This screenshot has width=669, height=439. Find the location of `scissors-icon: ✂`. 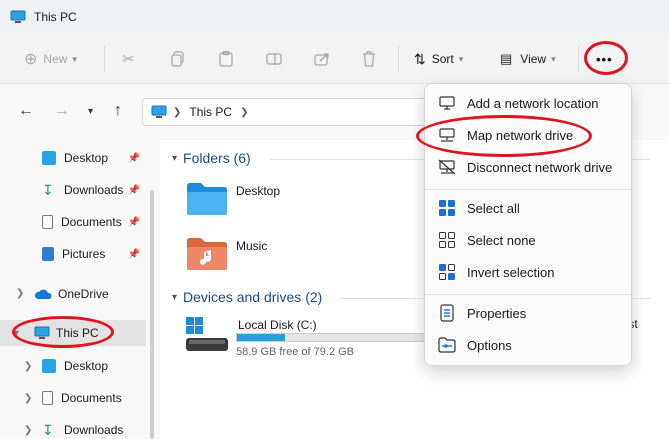

scissors-icon: ✂ is located at coordinates (128, 59).